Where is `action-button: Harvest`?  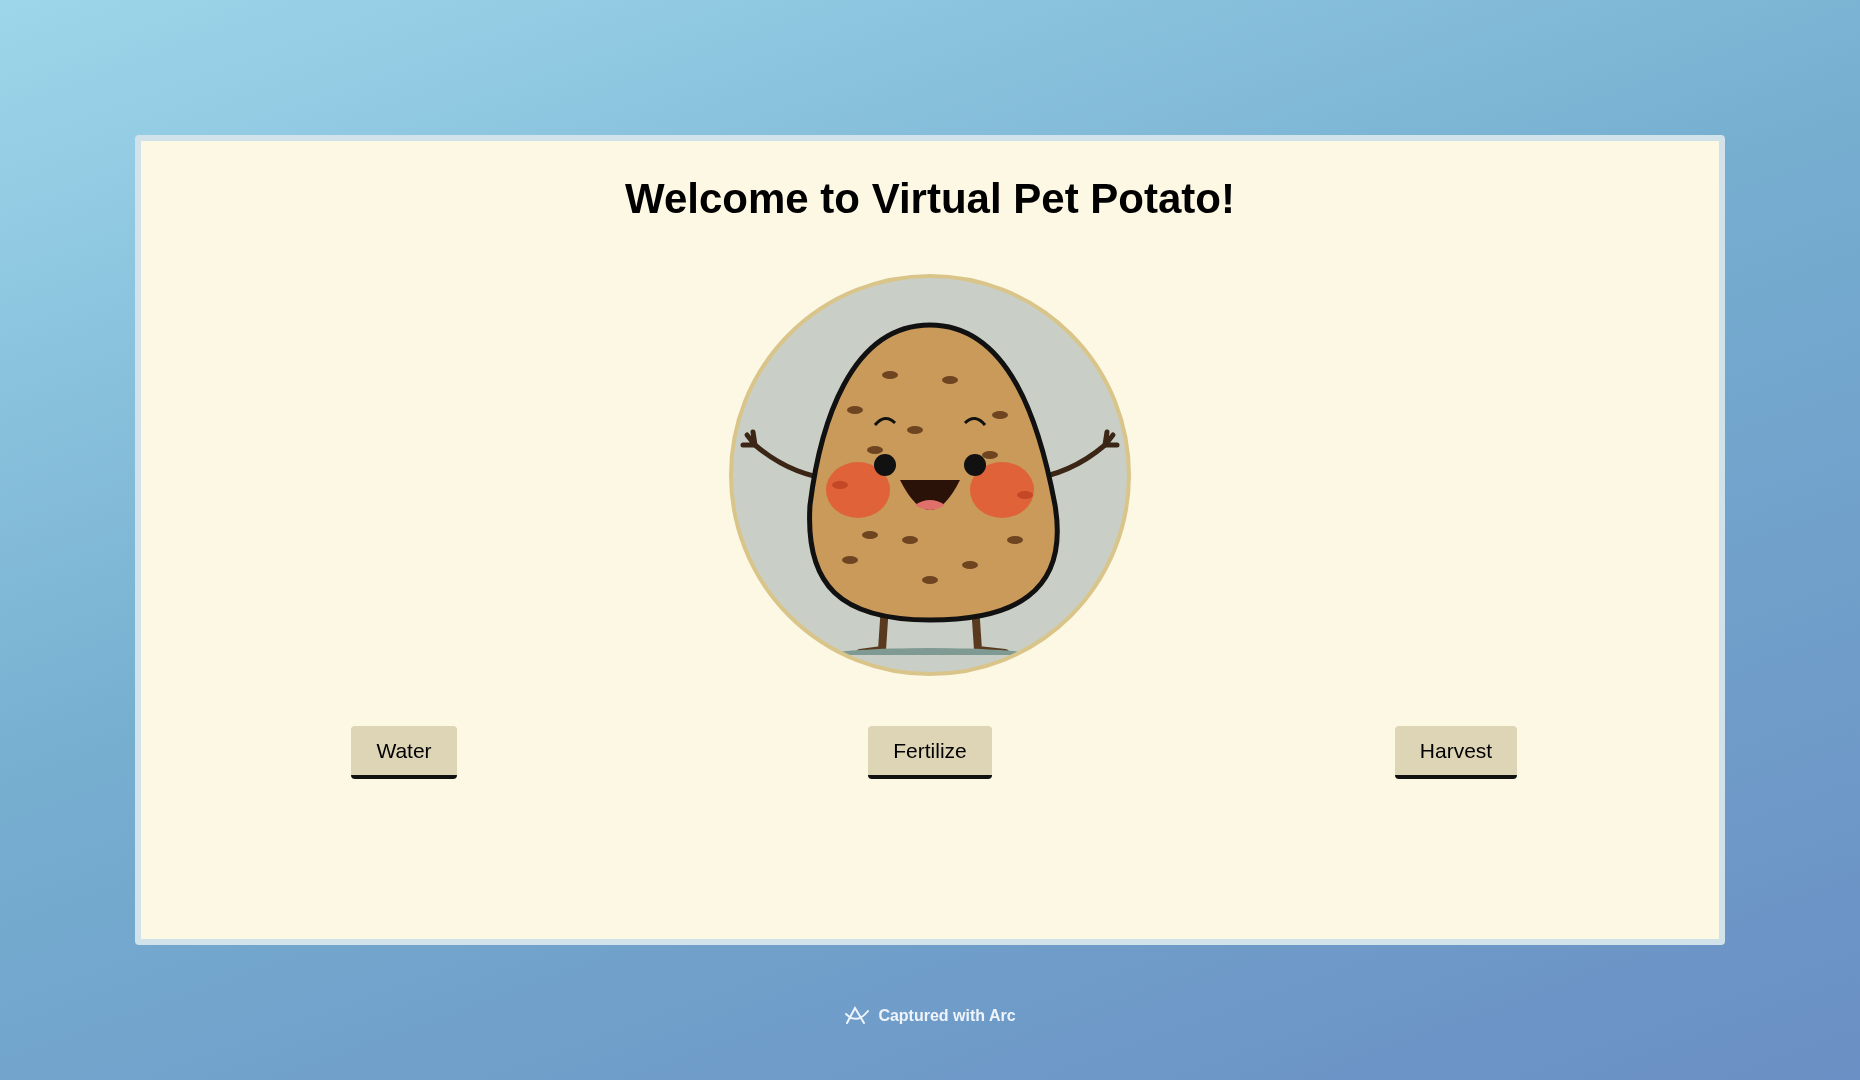
action-button: Harvest is located at coordinates (1456, 752).